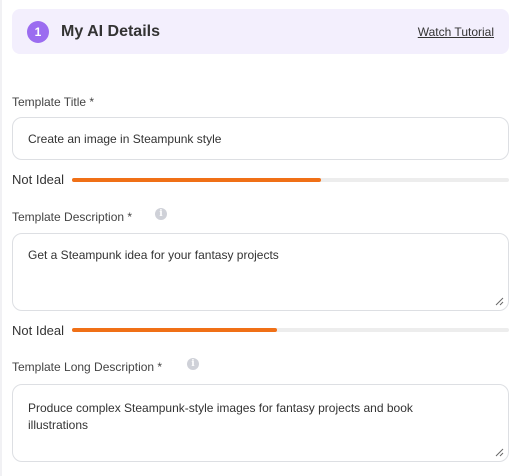 The image size is (523, 476). What do you see at coordinates (290, 330) in the screenshot?
I see `template-description-rating-bar` at bounding box center [290, 330].